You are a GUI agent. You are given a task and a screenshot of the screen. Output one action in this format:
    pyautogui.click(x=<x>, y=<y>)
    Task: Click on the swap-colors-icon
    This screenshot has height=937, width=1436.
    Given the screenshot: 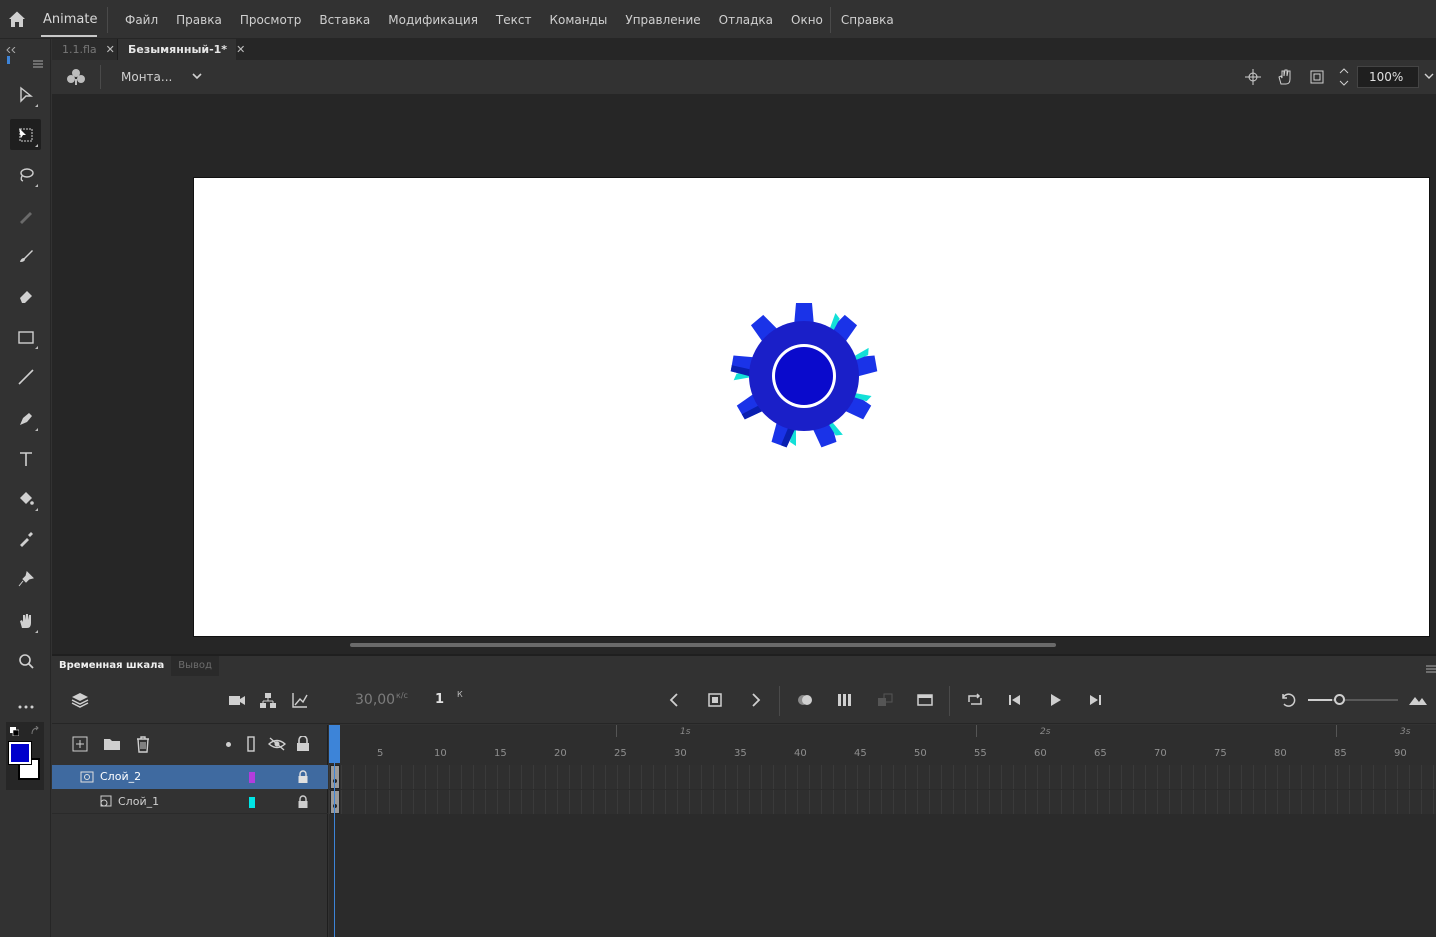 What is the action you would take?
    pyautogui.click(x=35, y=730)
    